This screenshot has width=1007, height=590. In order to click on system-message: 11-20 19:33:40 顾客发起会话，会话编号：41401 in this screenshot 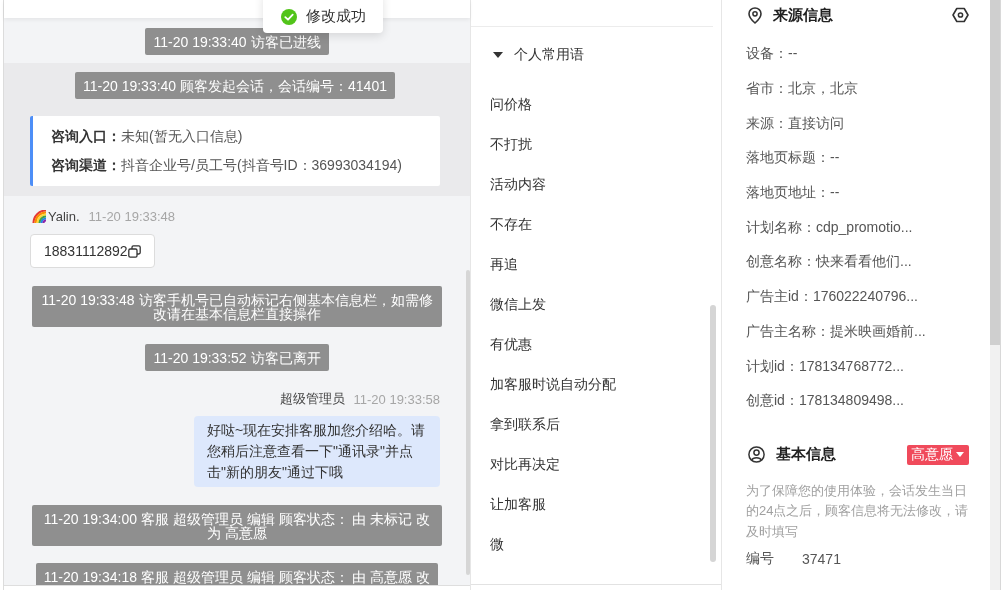, I will do `click(235, 85)`.